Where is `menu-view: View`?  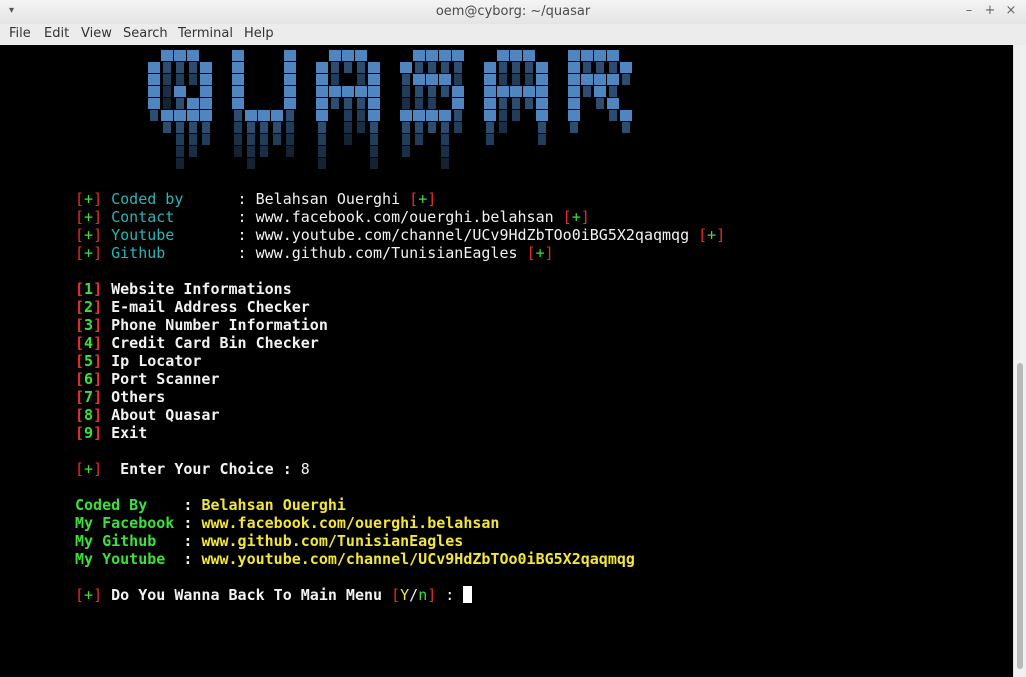 menu-view: View is located at coordinates (96, 33).